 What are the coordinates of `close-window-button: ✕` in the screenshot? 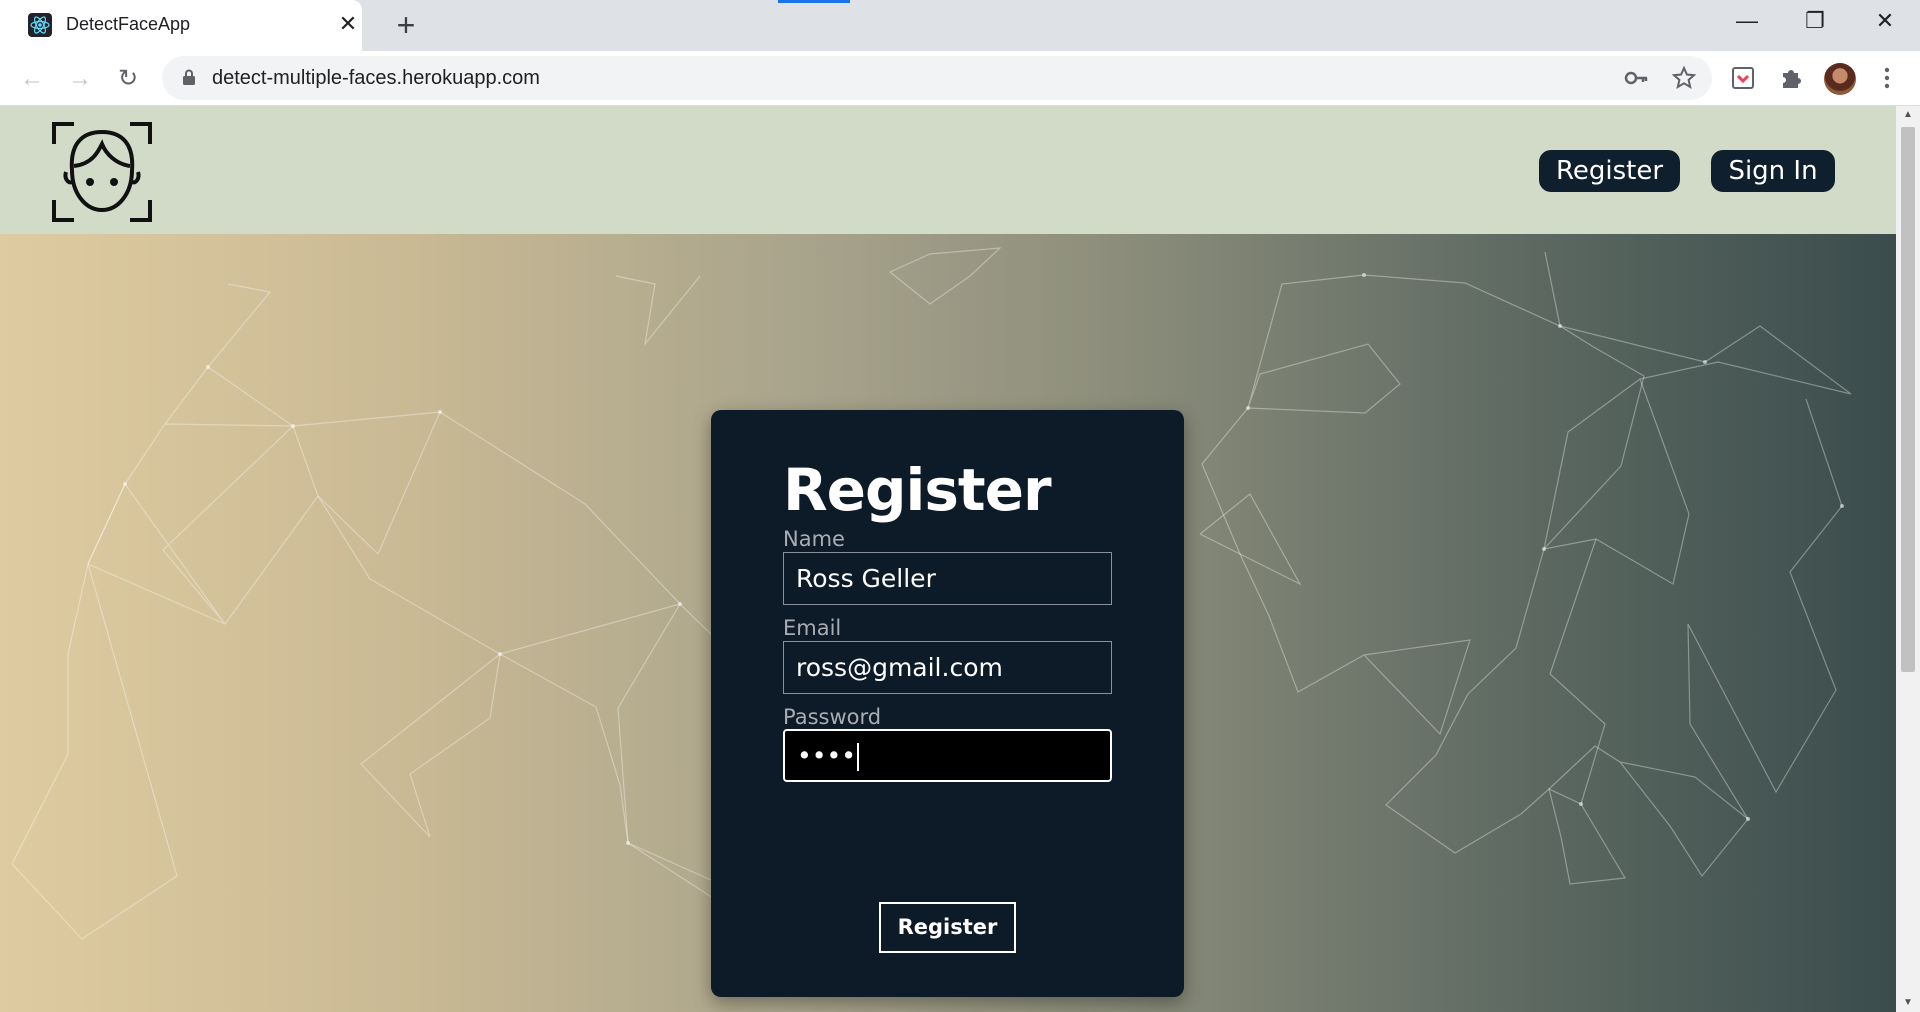 It's located at (1885, 22).